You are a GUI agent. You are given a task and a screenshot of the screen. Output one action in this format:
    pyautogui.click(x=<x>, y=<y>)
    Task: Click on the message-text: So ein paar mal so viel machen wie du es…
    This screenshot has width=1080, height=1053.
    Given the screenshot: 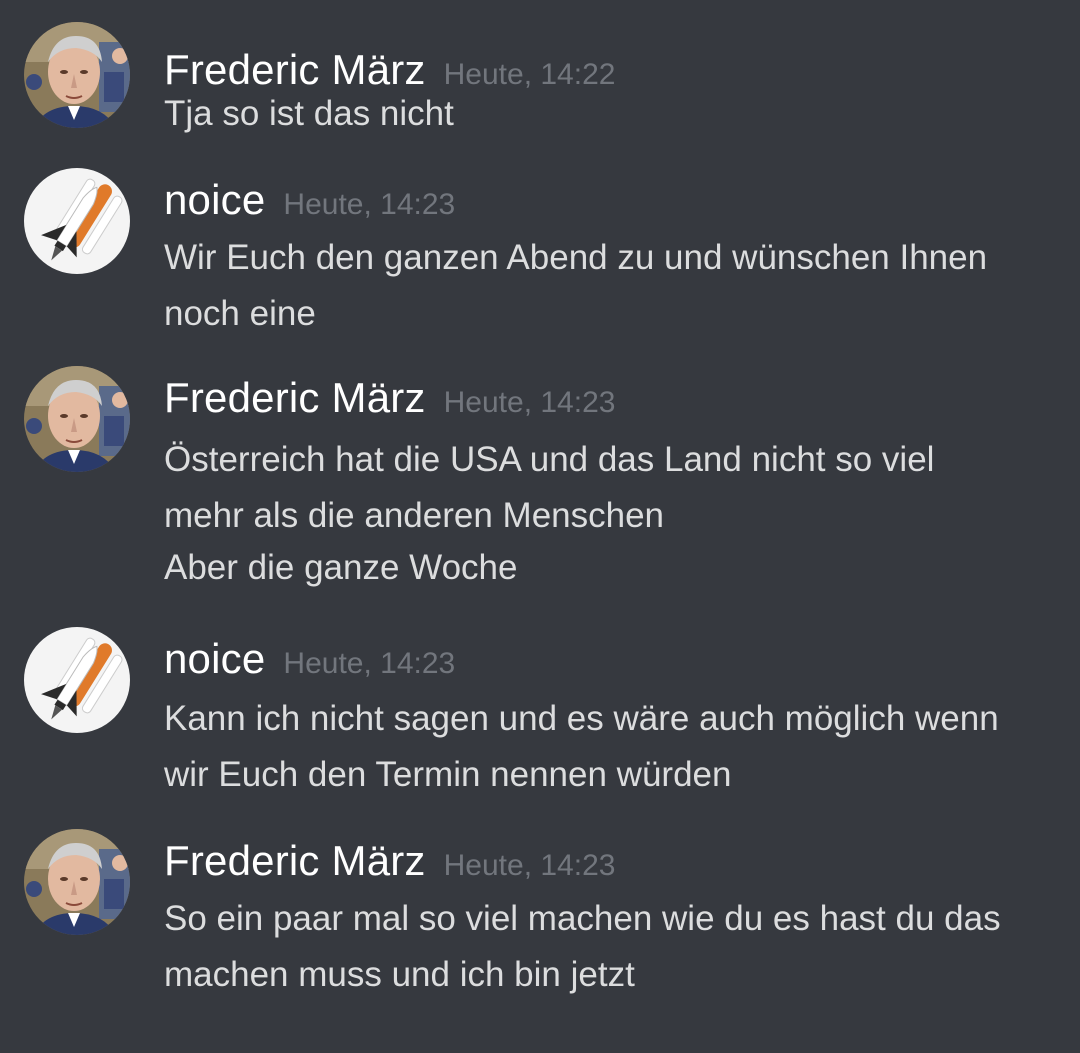 What is the action you would take?
    pyautogui.click(x=582, y=918)
    